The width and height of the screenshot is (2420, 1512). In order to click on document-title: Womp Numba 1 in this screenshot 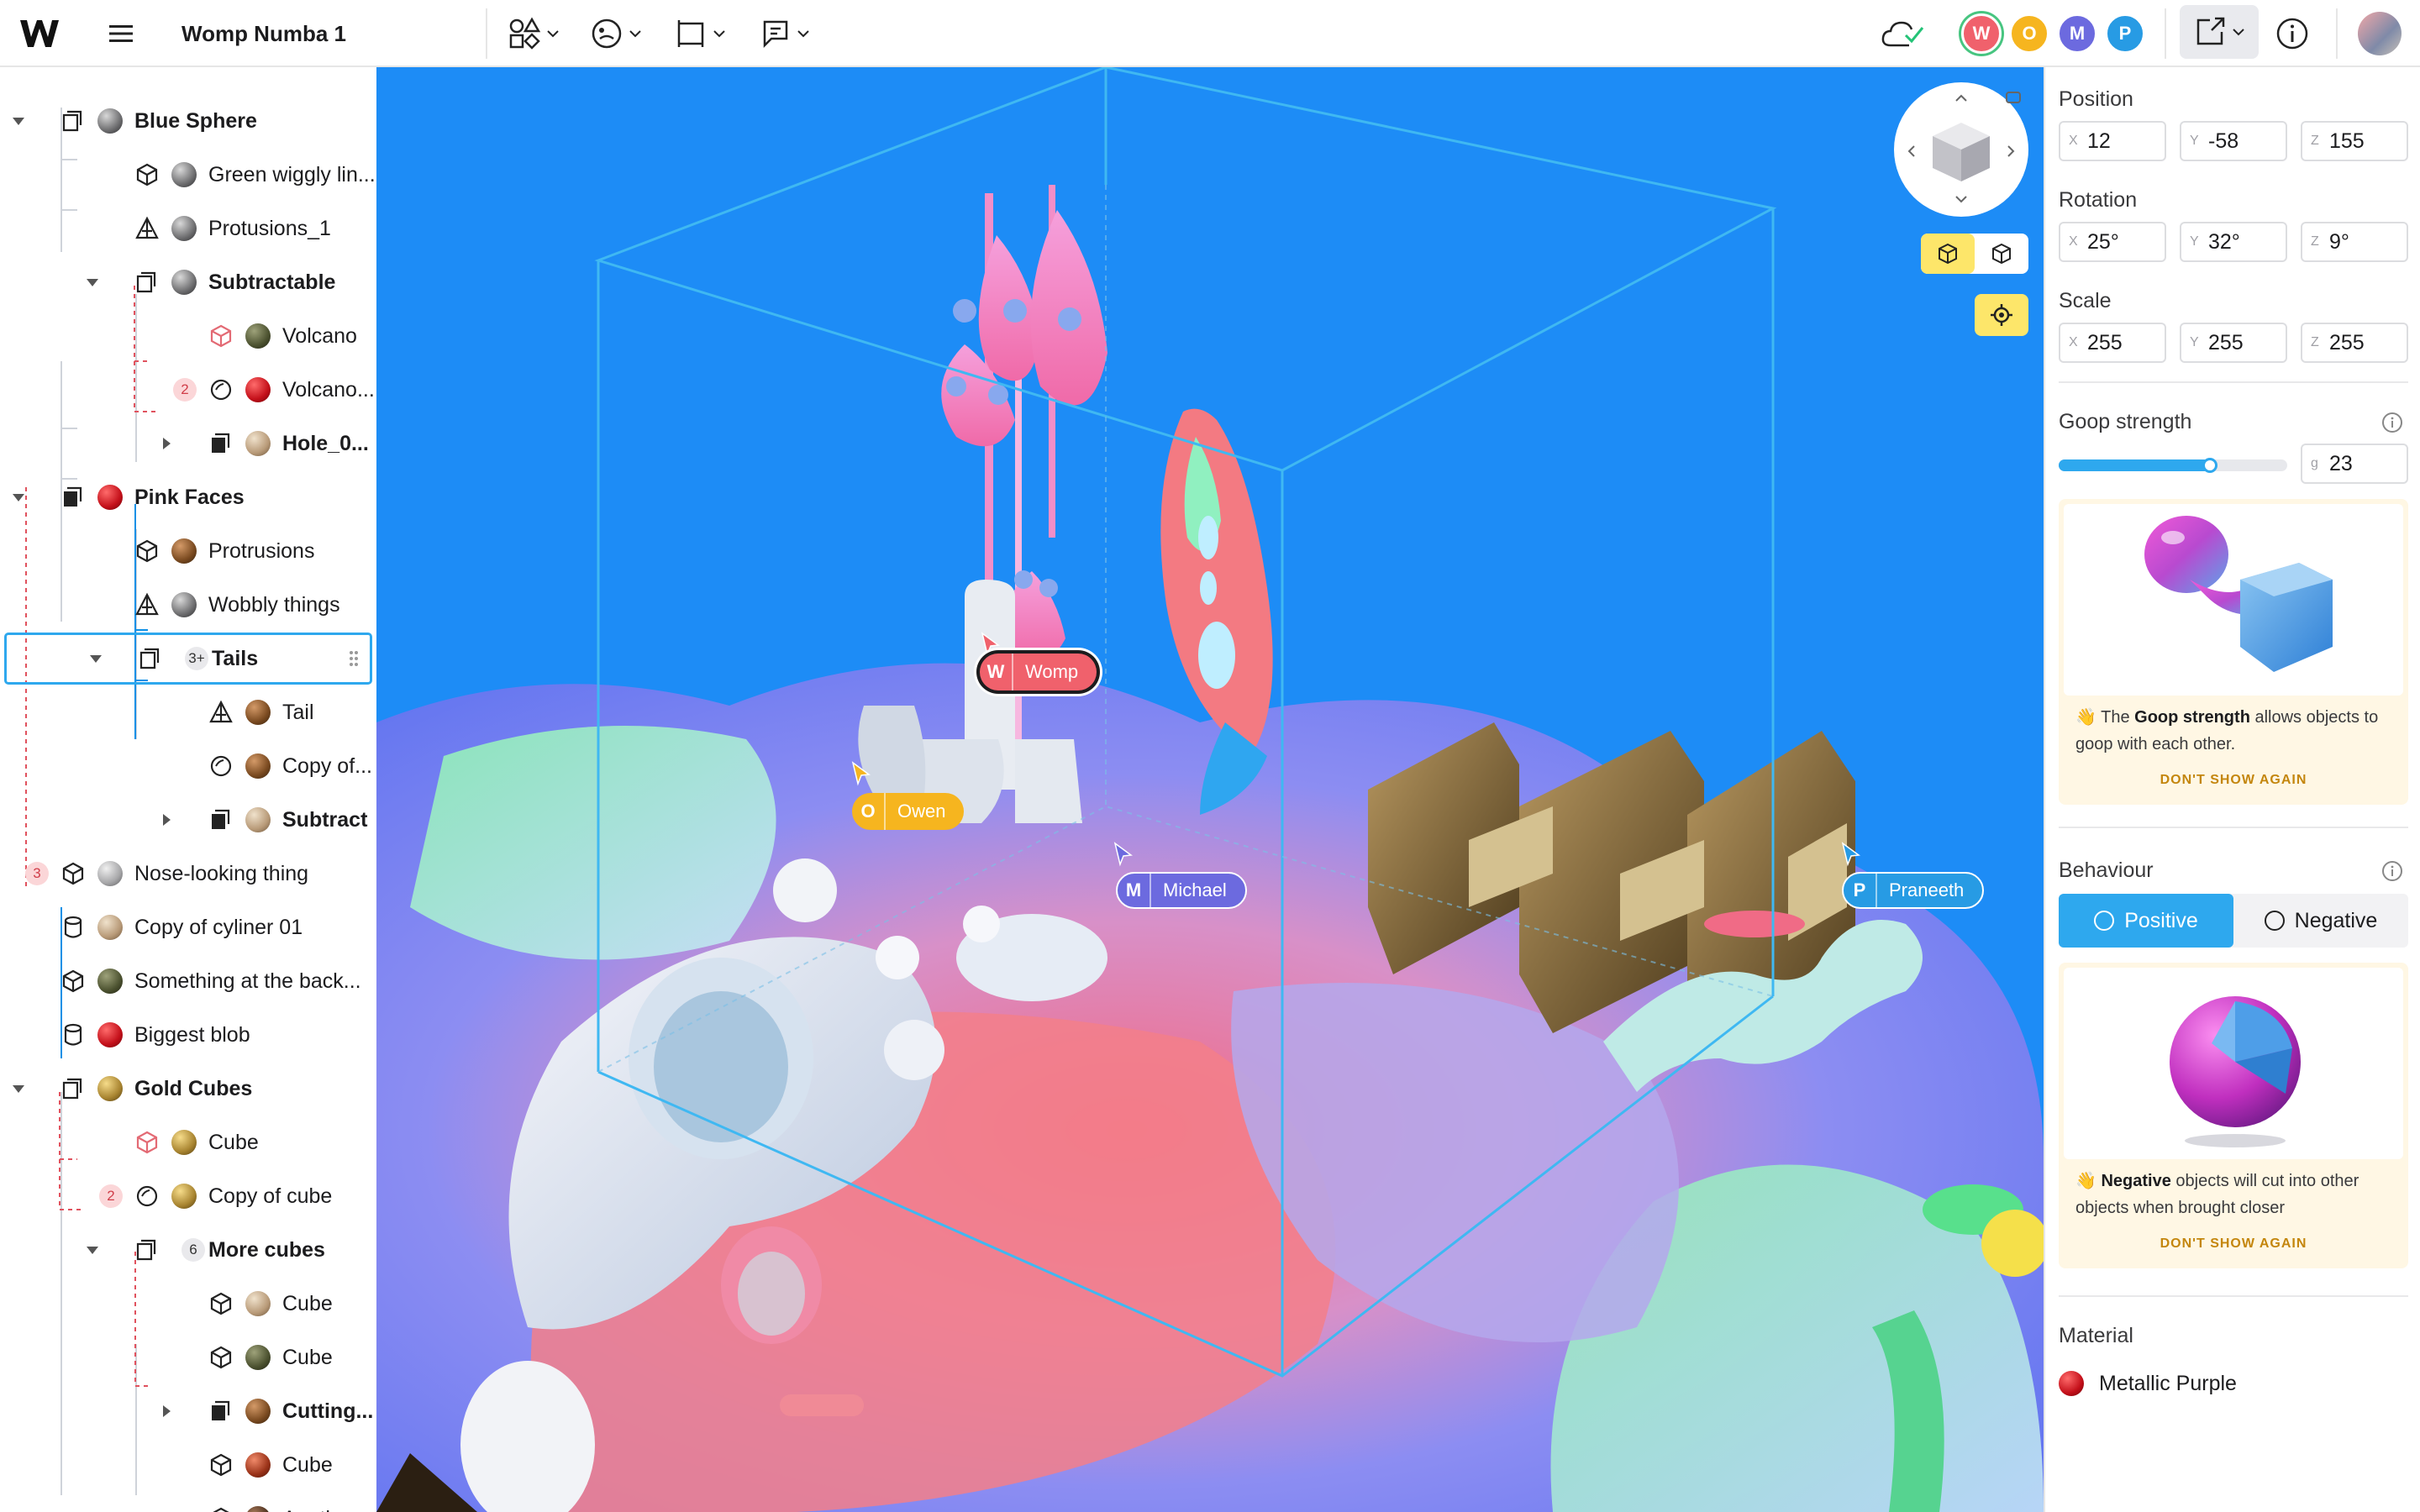, I will do `click(264, 33)`.